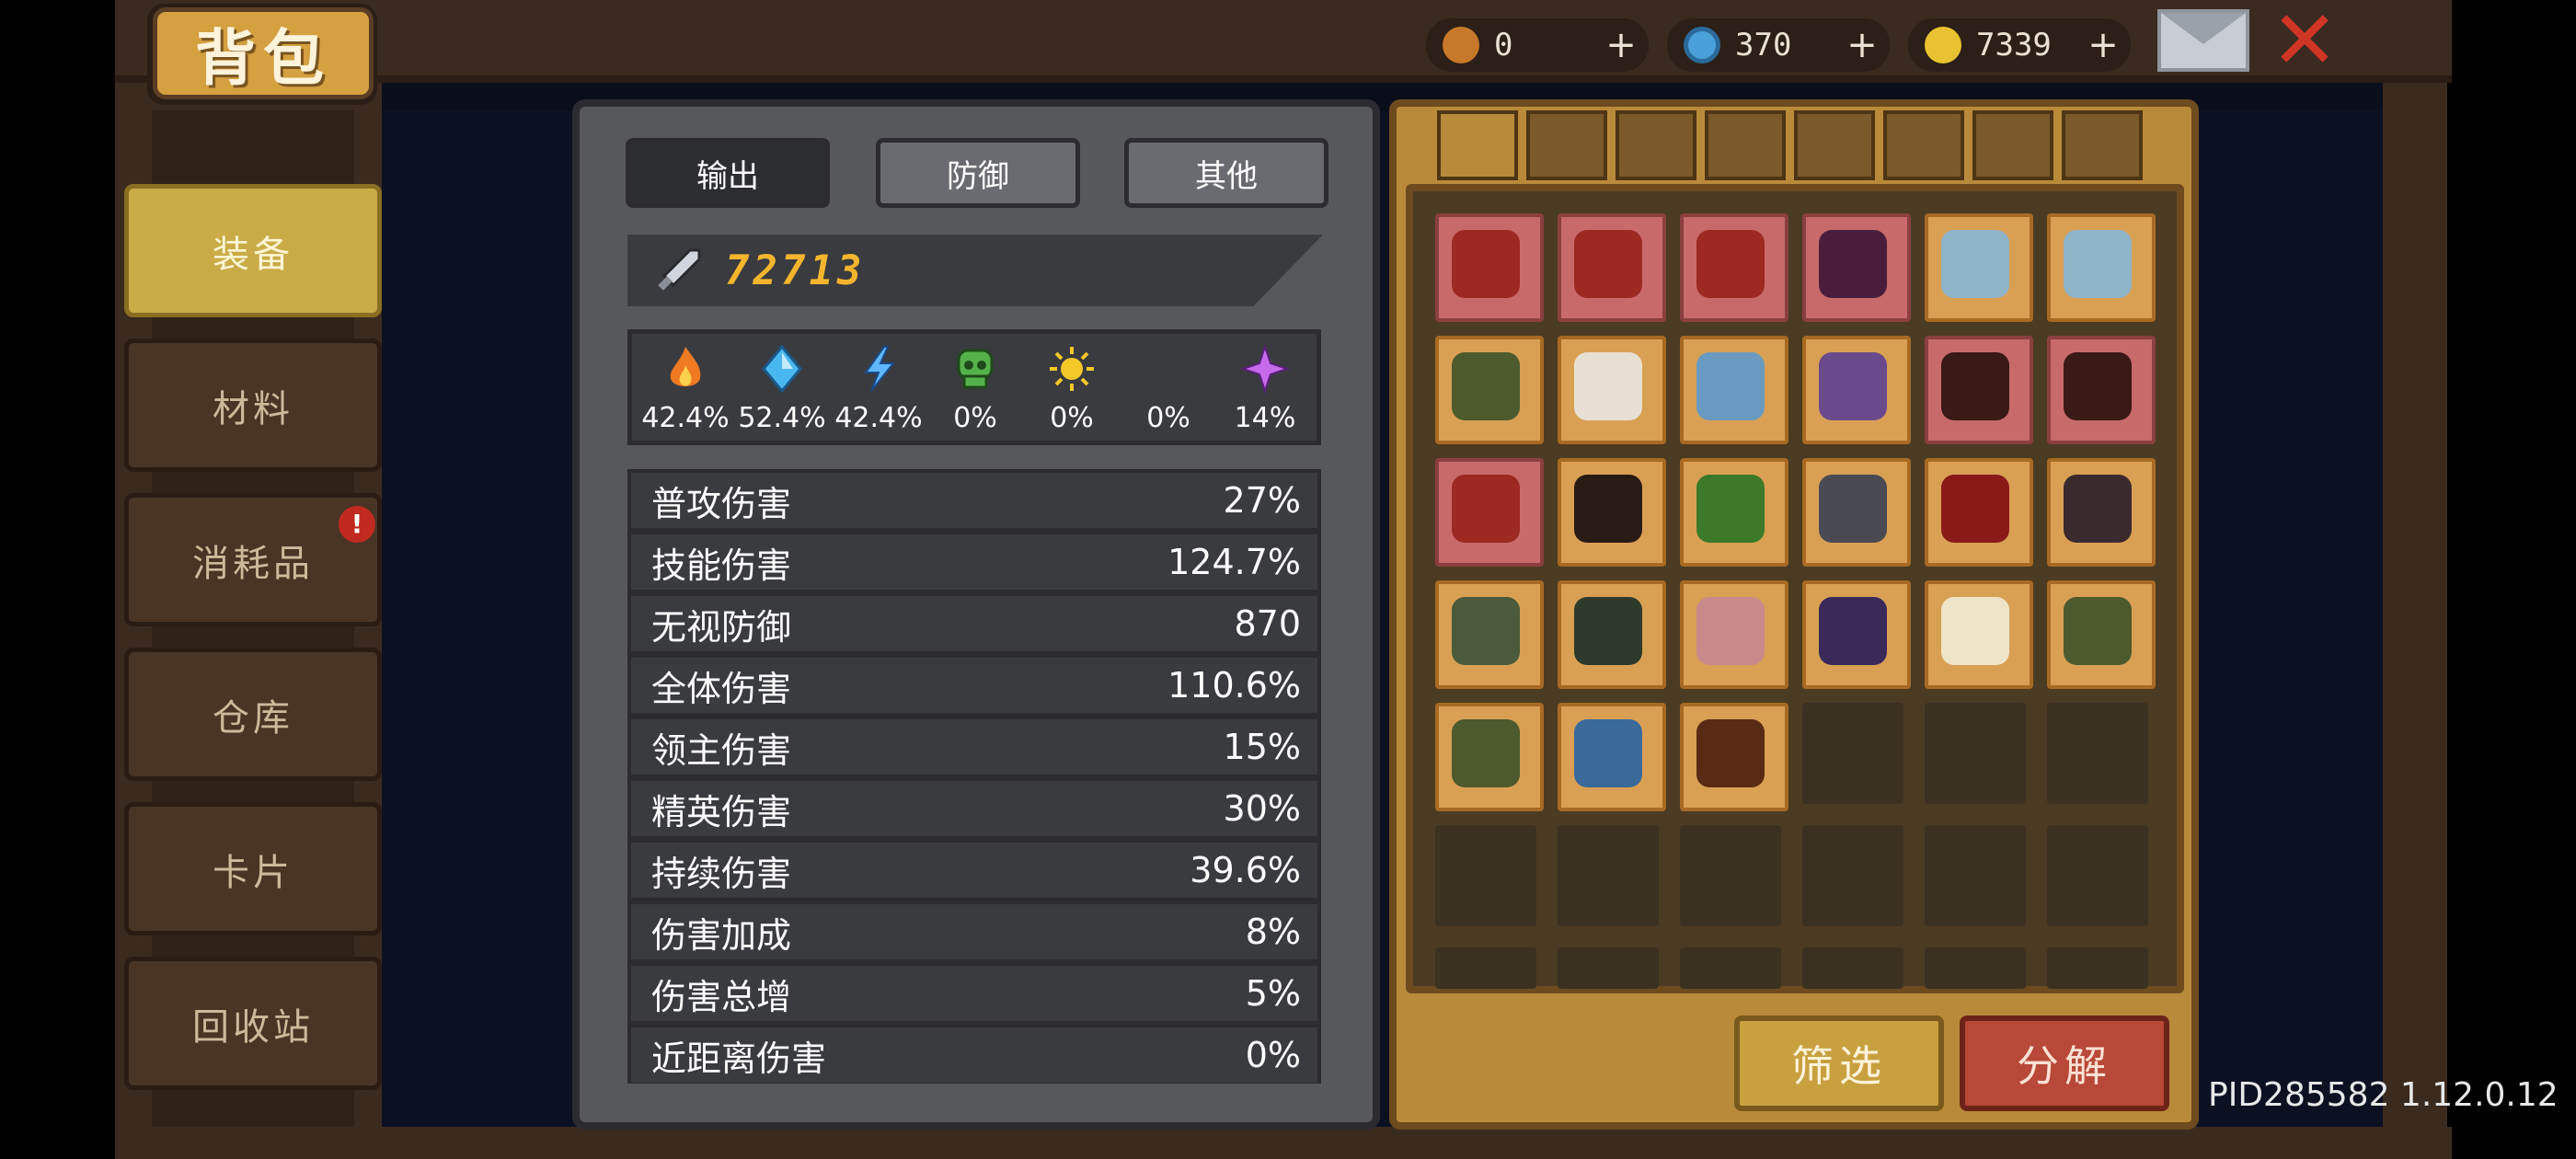  Describe the element at coordinates (253, 872) in the screenshot. I see `sidebar-item-label: 卡片` at that location.